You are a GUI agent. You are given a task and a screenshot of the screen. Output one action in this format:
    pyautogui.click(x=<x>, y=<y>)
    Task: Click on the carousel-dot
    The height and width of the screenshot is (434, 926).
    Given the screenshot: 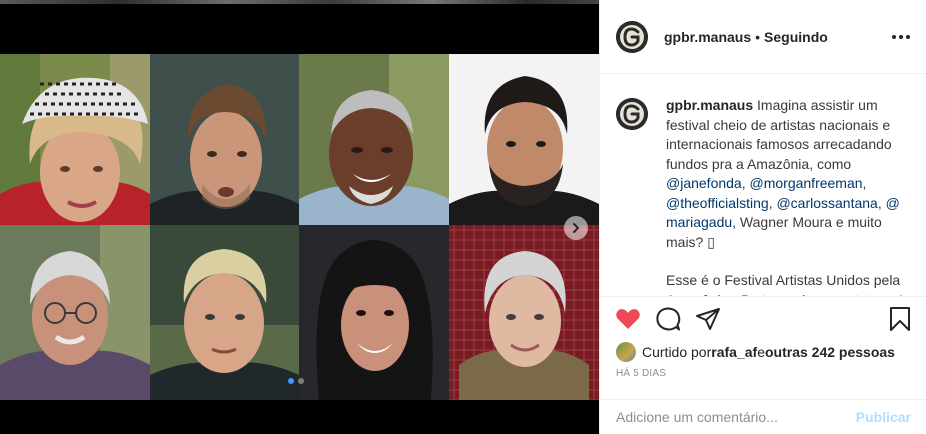 What is the action you would take?
    pyautogui.click(x=301, y=381)
    